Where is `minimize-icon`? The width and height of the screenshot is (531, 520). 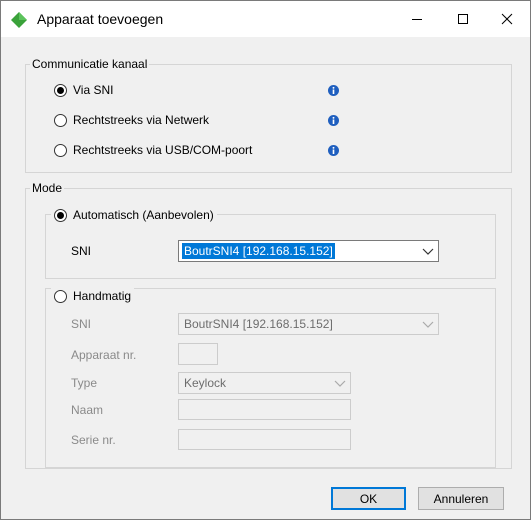 minimize-icon is located at coordinates (417, 19).